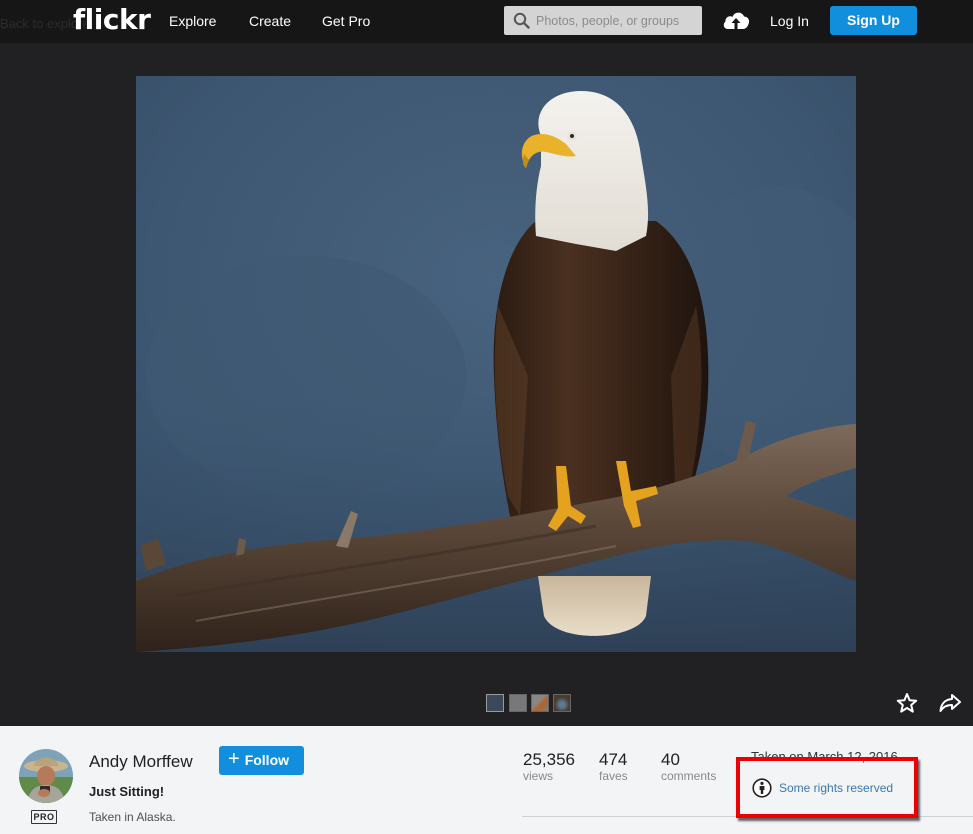 The image size is (973, 834). What do you see at coordinates (688, 766) in the screenshot?
I see `stat-comments: 40 comments` at bounding box center [688, 766].